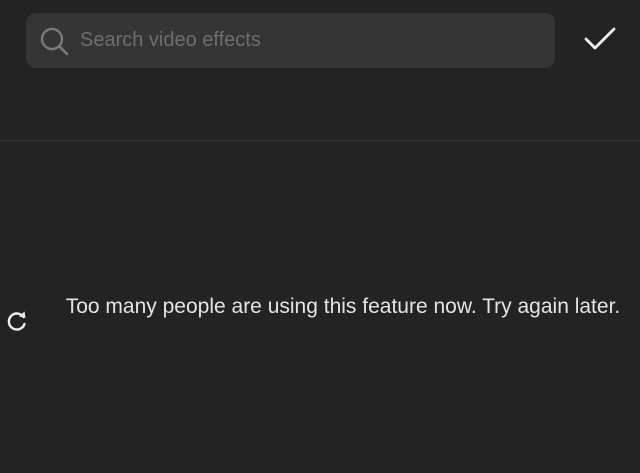  Describe the element at coordinates (312, 40) in the screenshot. I see `search-input` at that location.